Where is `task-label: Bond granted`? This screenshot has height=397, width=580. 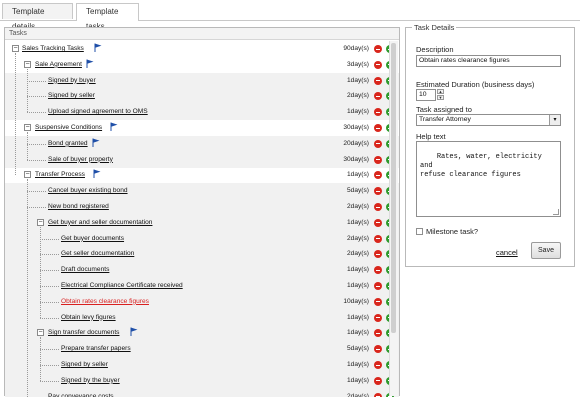
task-label: Bond granted is located at coordinates (68, 144).